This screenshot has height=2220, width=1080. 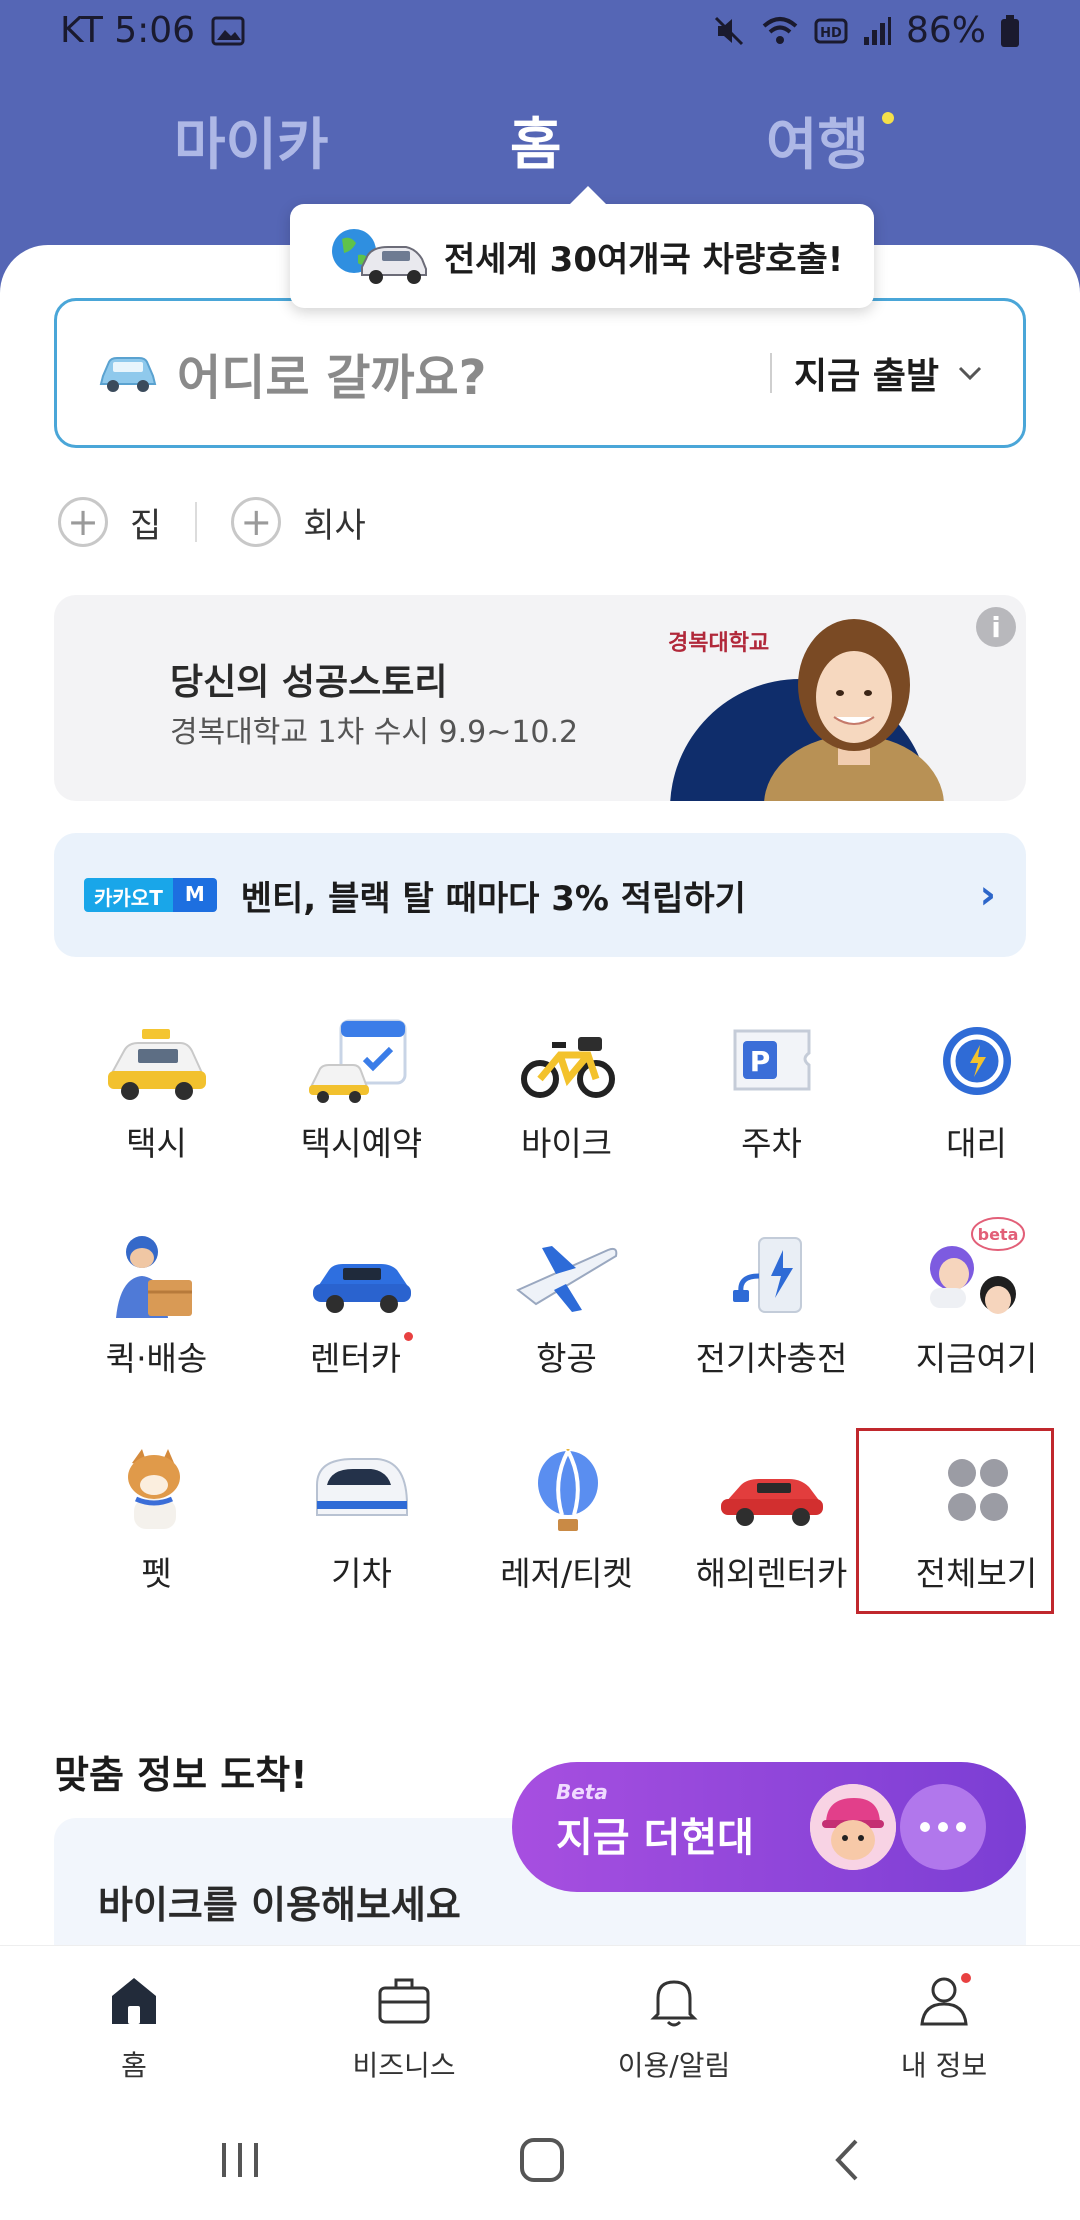 I want to click on taxi-reservation-icon, so click(x=357, y=1061).